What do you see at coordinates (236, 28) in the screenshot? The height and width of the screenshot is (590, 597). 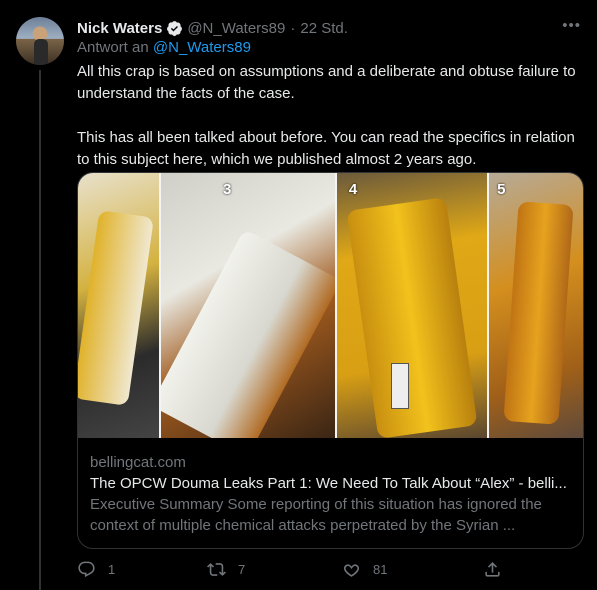 I see `author-handle: @N_Waters89` at bounding box center [236, 28].